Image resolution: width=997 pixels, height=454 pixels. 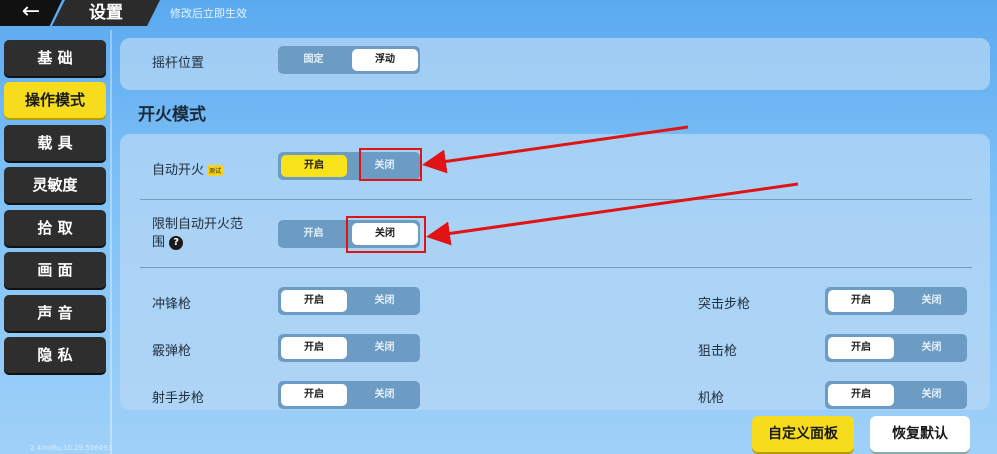 What do you see at coordinates (313, 60) in the screenshot?
I see `joystick-fixed-option: 固定` at bounding box center [313, 60].